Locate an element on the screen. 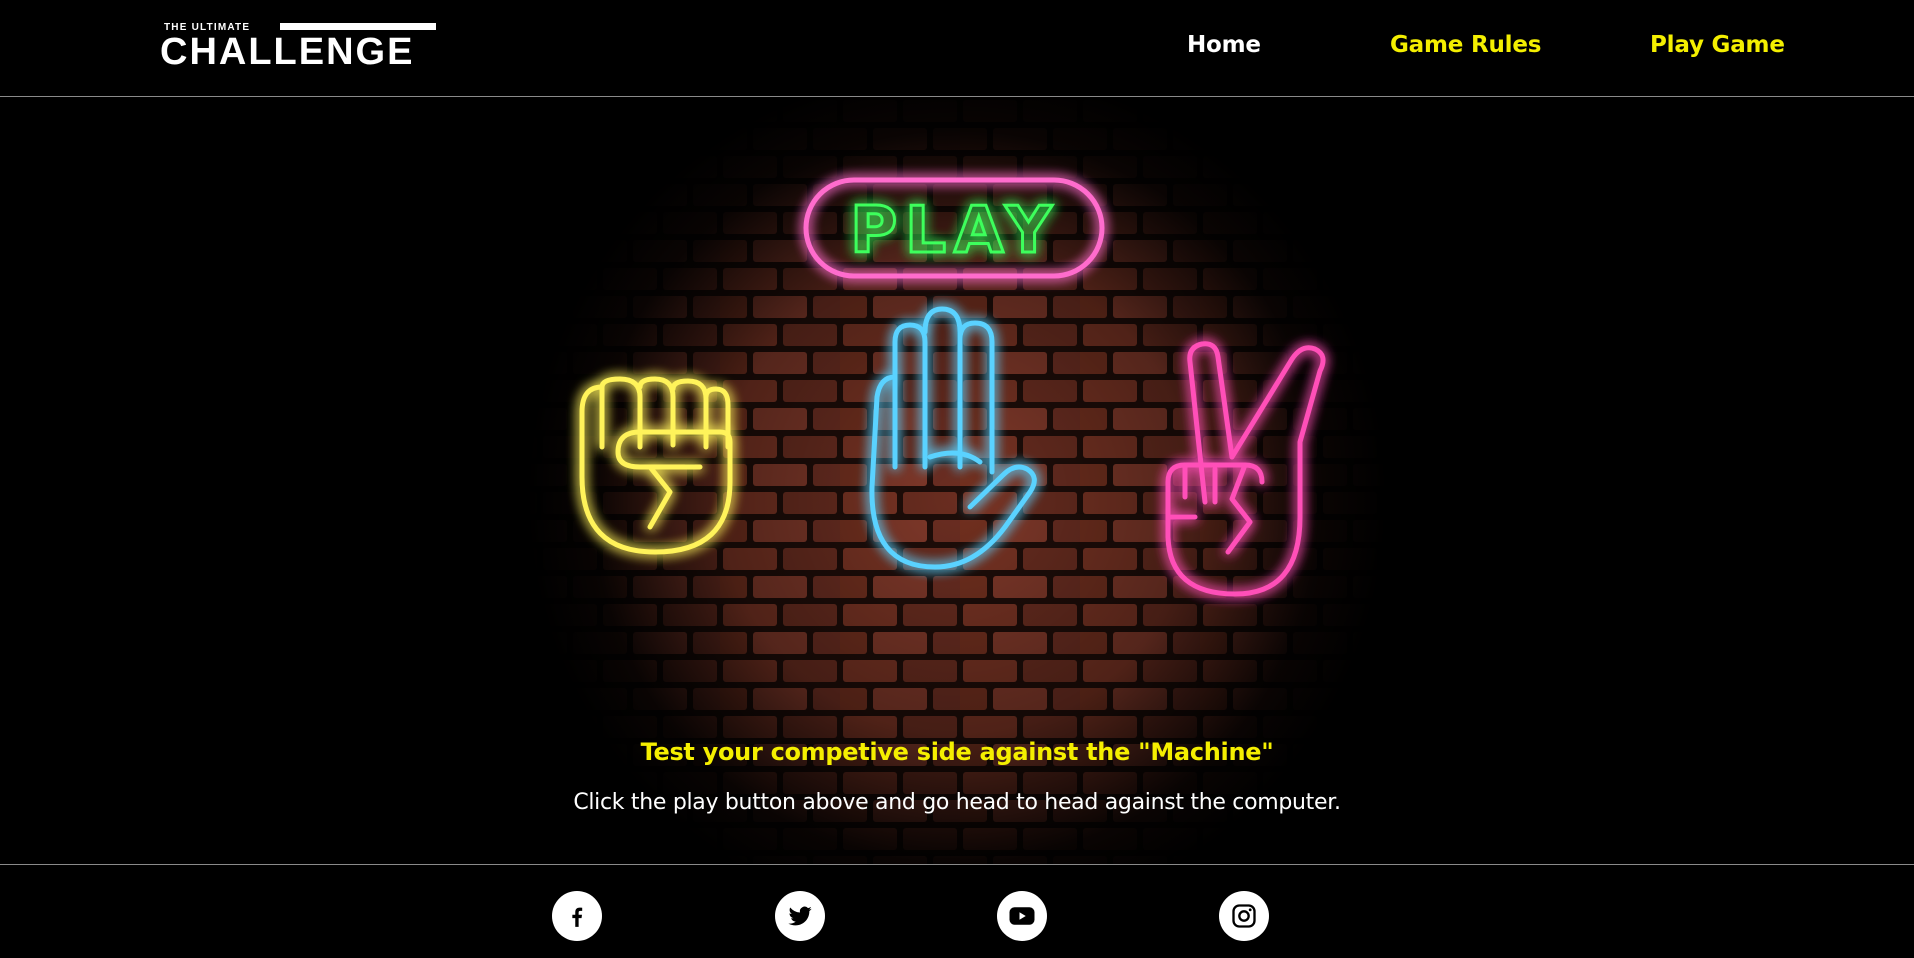 Image resolution: width=1914 pixels, height=958 pixels. rock-fist-icon is located at coordinates (656, 465).